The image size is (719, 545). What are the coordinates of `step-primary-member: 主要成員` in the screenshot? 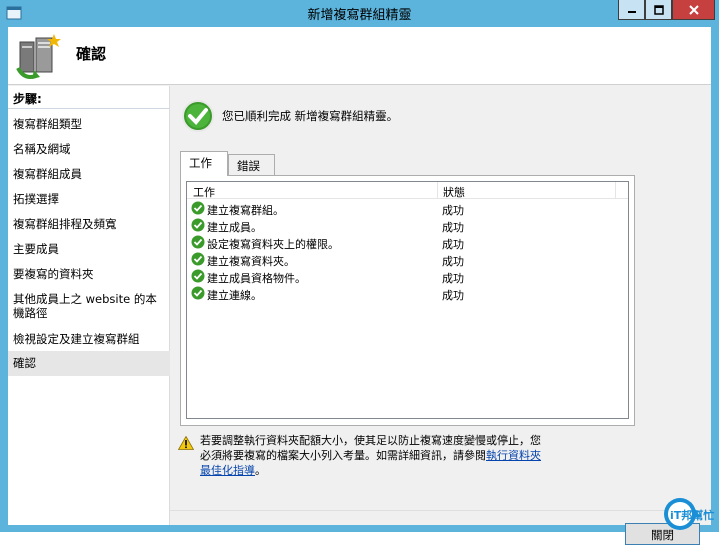 It's located at (36, 249).